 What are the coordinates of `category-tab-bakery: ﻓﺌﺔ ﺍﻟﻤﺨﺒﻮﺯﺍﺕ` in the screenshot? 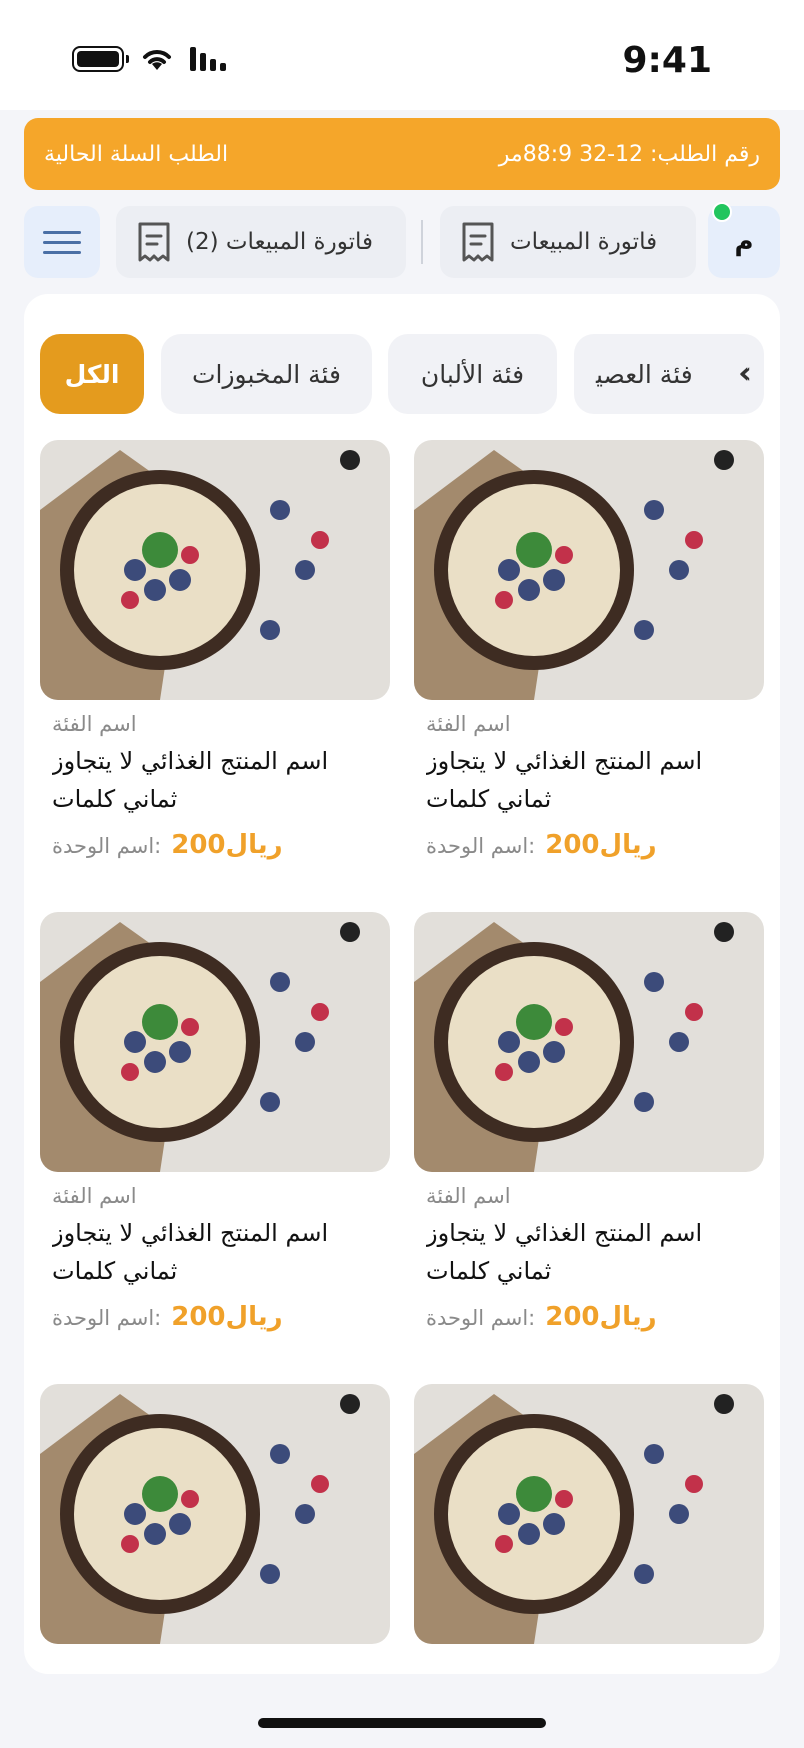 It's located at (266, 374).